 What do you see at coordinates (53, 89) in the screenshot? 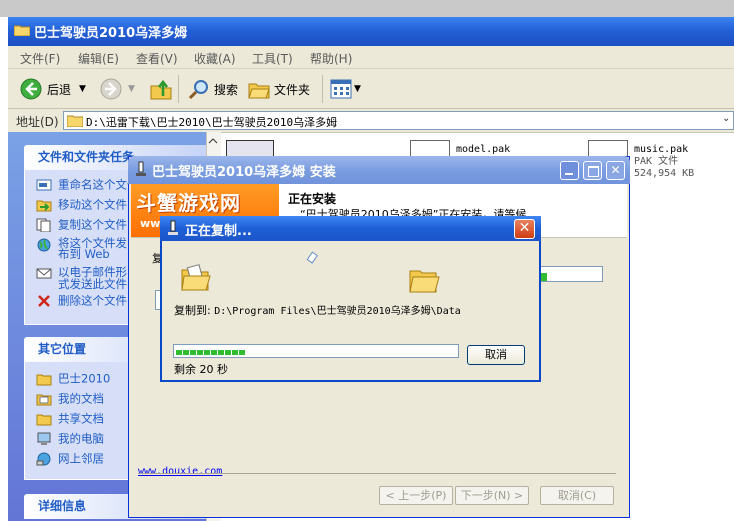
I see `back-button: 后退 ▼` at bounding box center [53, 89].